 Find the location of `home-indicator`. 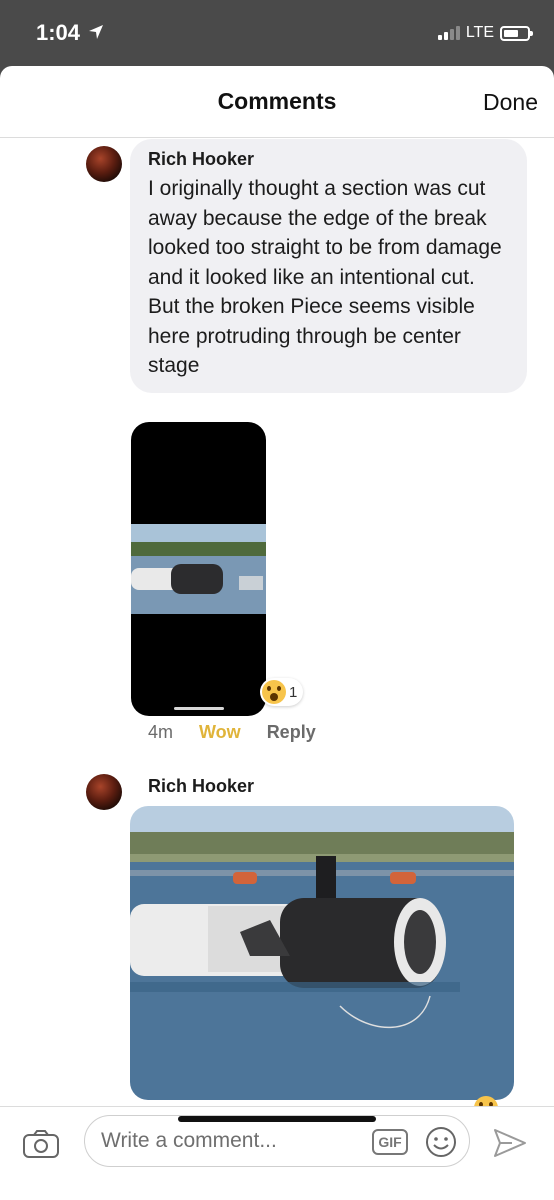

home-indicator is located at coordinates (277, 1119).